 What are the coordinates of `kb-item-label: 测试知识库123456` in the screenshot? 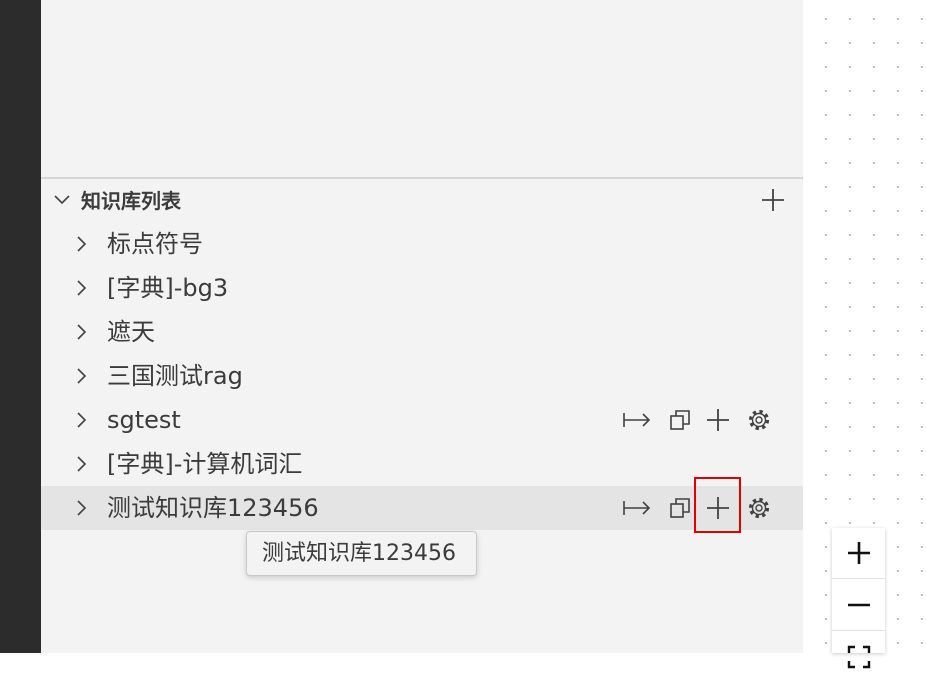 It's located at (213, 508).